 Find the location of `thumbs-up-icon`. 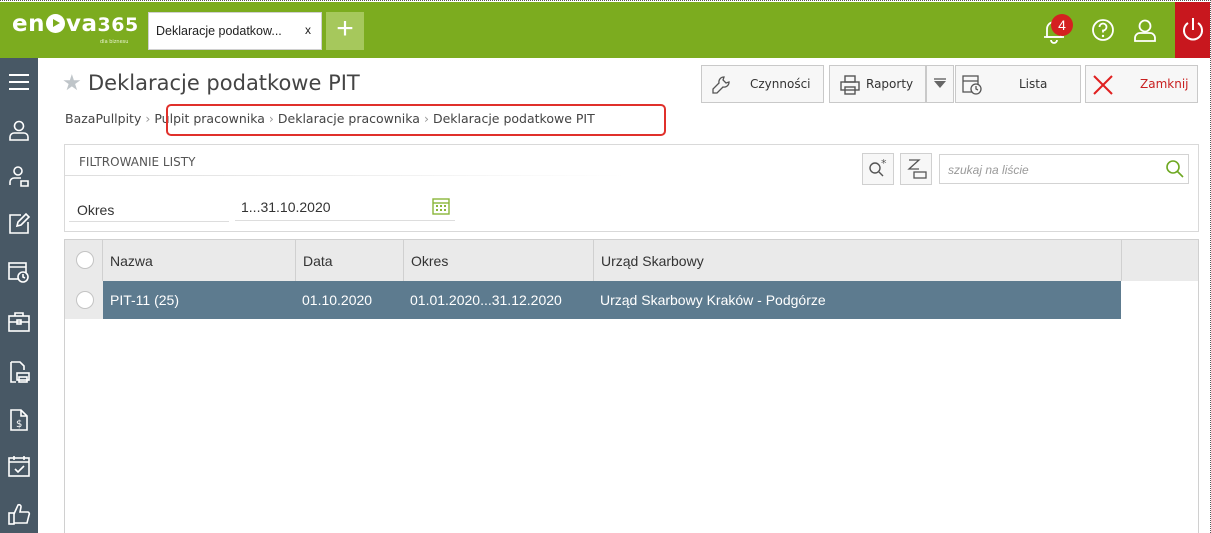

thumbs-up-icon is located at coordinates (19, 514).